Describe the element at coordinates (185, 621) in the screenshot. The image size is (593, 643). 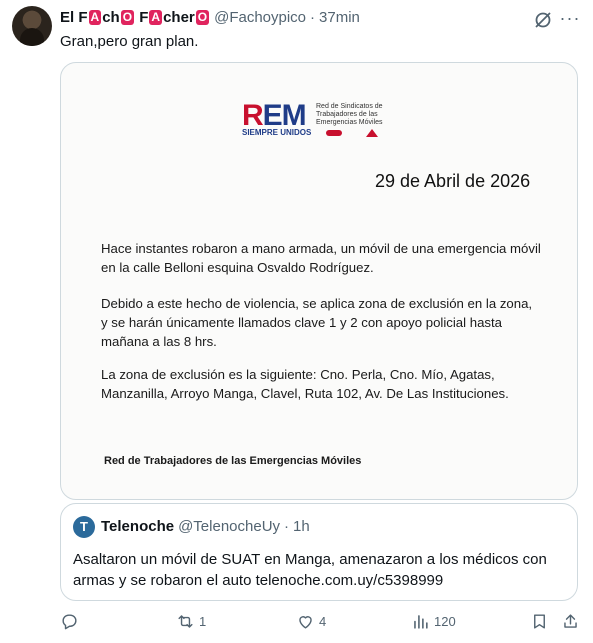
I see `retweet-icon` at that location.